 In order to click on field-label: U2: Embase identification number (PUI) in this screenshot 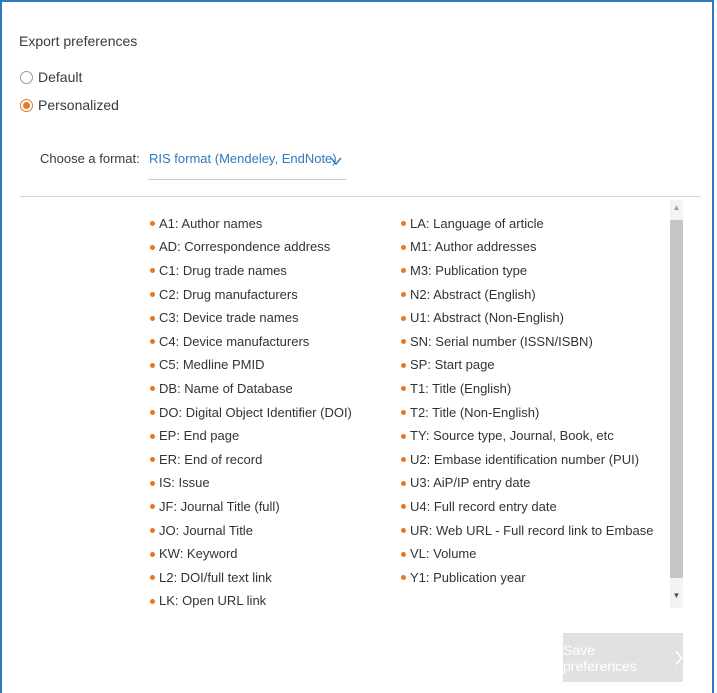, I will do `click(525, 459)`.